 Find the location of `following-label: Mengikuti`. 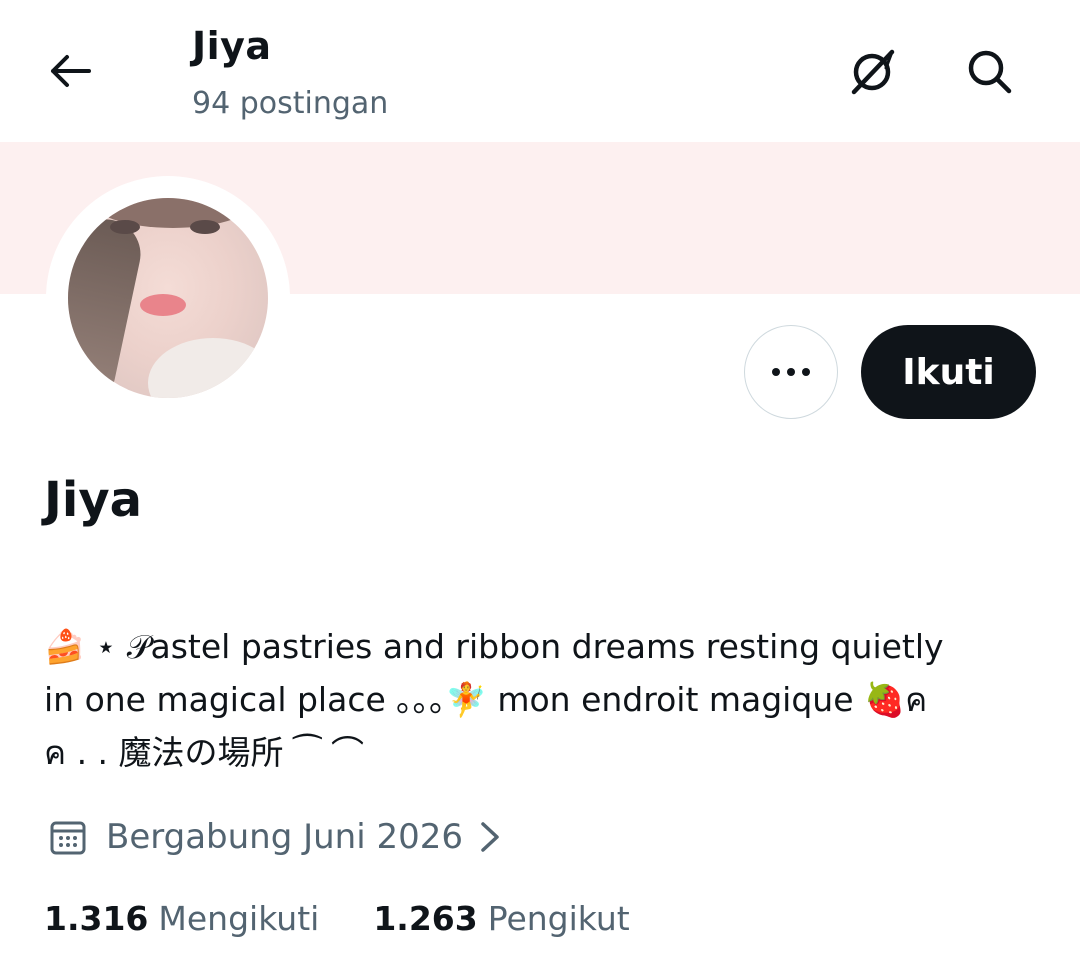

following-label: Mengikuti is located at coordinates (239, 918).